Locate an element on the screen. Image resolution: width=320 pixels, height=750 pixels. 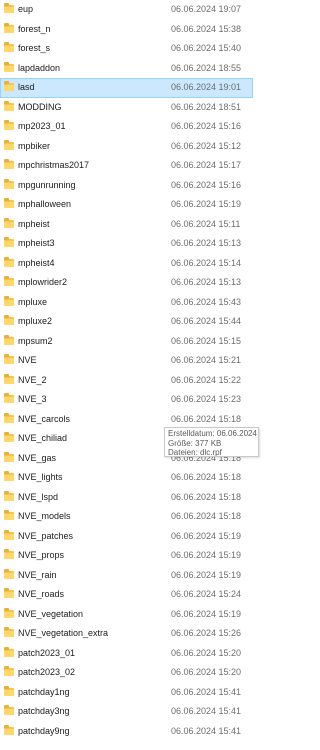
modified-date: 06.06.2024 15:43 is located at coordinates (206, 301).